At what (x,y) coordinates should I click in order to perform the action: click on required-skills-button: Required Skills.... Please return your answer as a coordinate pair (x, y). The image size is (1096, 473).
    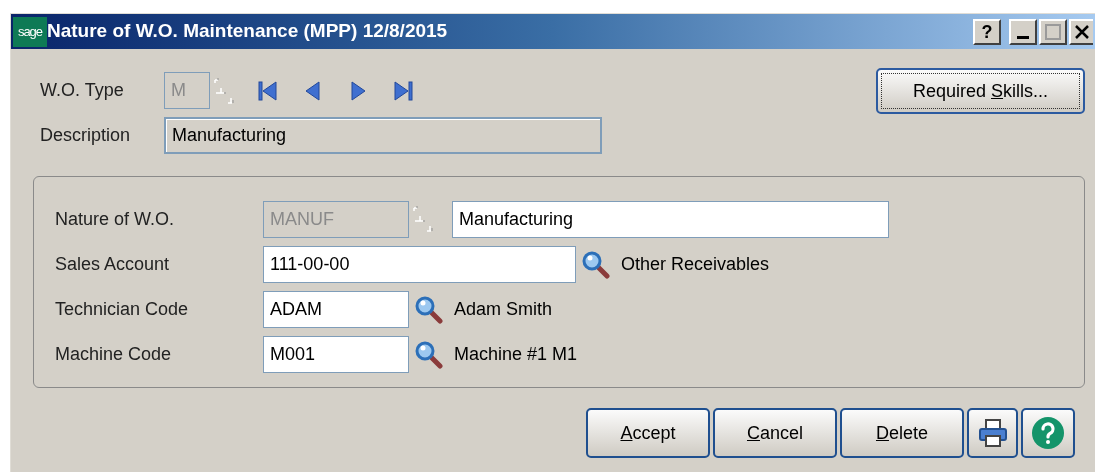
    Looking at the image, I should click on (980, 91).